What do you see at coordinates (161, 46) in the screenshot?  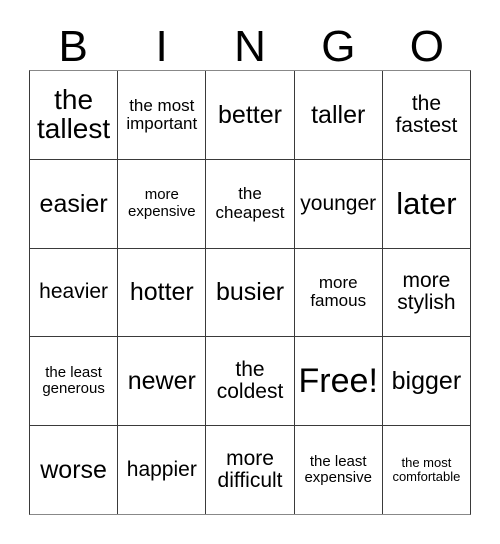 I see `header-letter-i: I` at bounding box center [161, 46].